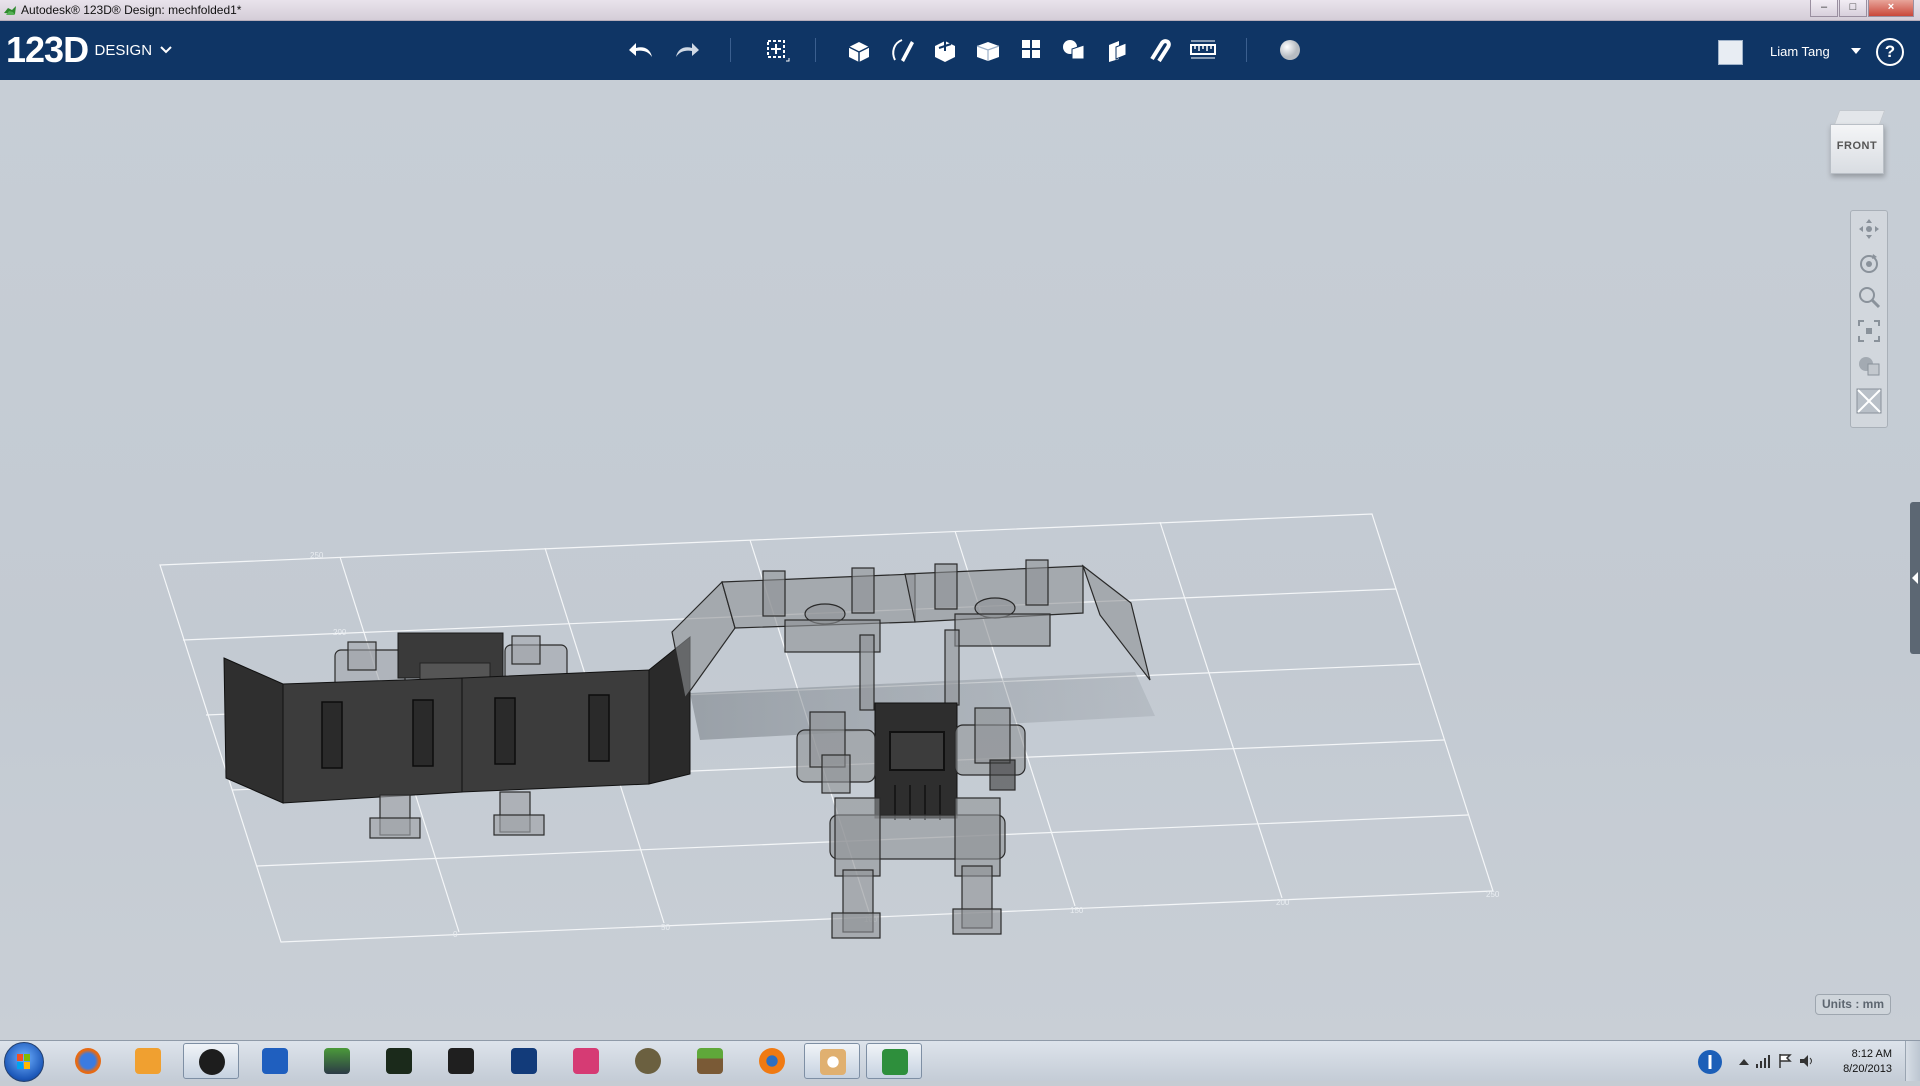 This screenshot has width=1920, height=1086. Describe the element at coordinates (123, 50) in the screenshot. I see `logo-word: DESIGN` at that location.